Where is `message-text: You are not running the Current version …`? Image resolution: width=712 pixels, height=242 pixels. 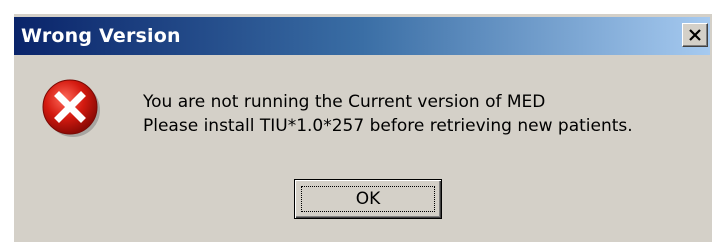 message-text: You are not running the Current version … is located at coordinates (388, 114).